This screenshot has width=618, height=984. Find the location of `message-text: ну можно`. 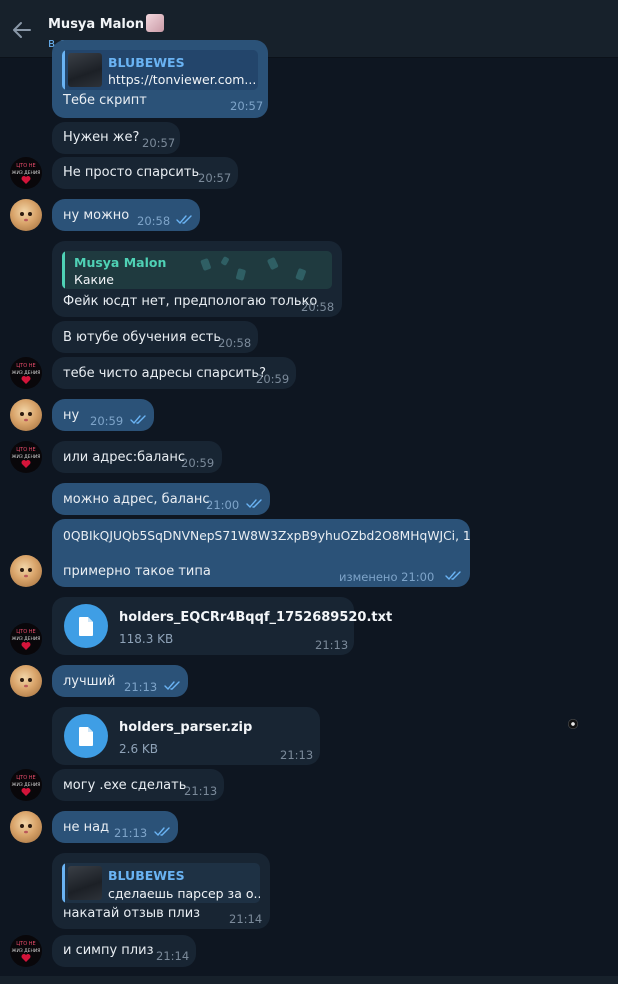

message-text: ну можно is located at coordinates (96, 215).